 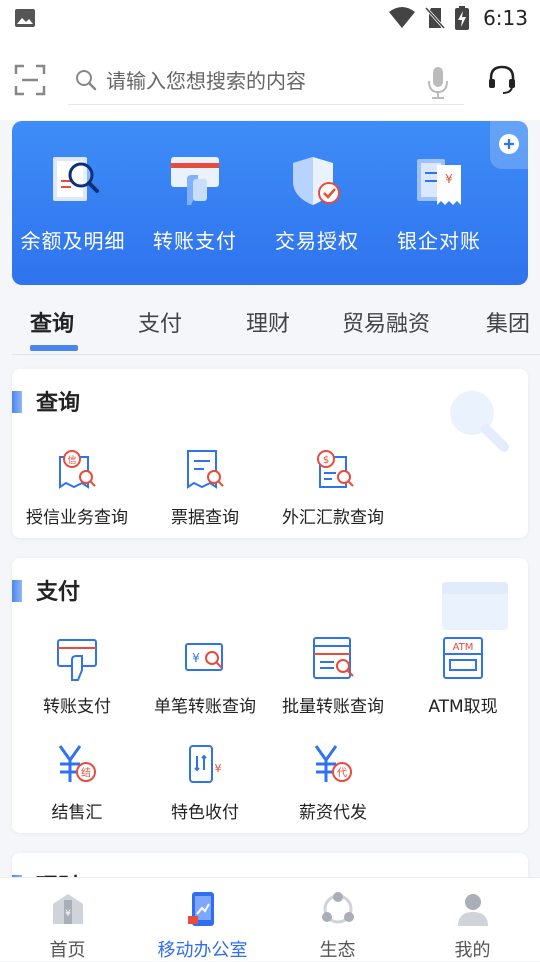 I want to click on batch-transfer-query-icon, so click(x=333, y=658).